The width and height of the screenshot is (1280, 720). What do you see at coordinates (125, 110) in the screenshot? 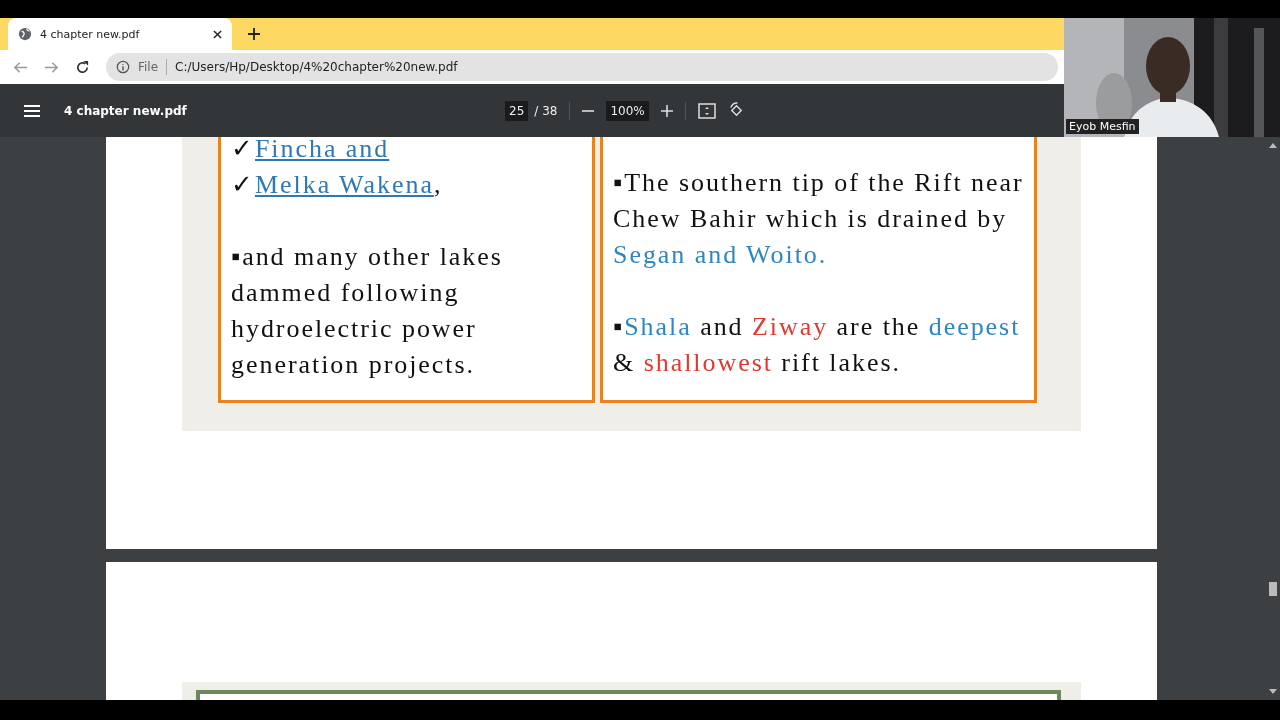
I see `document-title: 4 chapter new.pdf` at bounding box center [125, 110].